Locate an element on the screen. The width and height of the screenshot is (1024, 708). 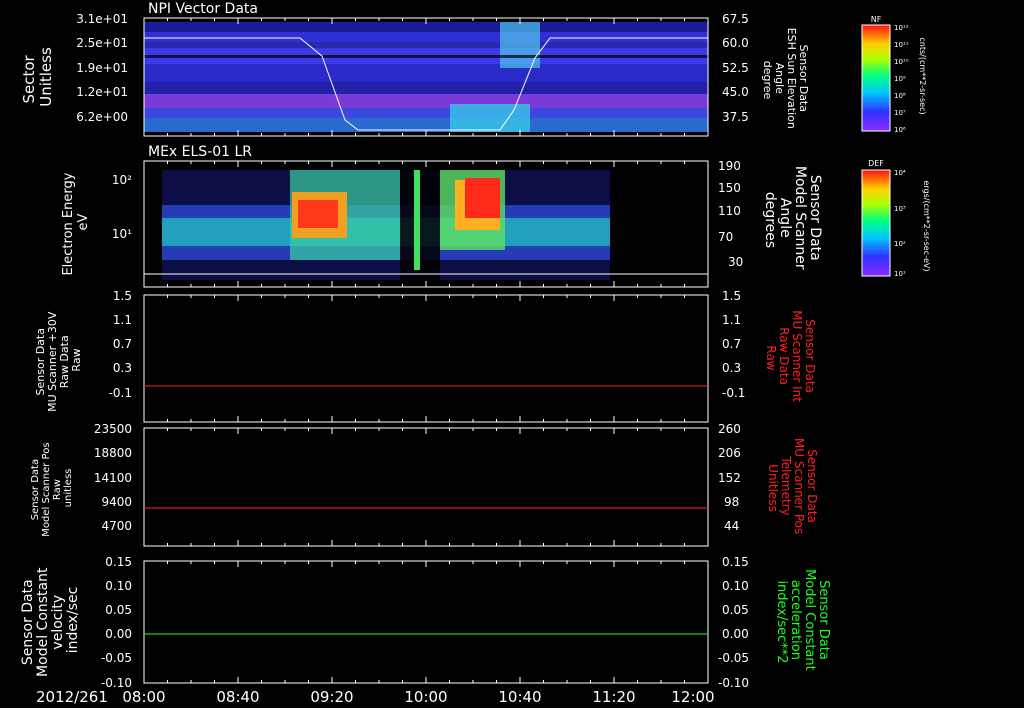
npi-right-tick: 52.5 is located at coordinates (735, 68).